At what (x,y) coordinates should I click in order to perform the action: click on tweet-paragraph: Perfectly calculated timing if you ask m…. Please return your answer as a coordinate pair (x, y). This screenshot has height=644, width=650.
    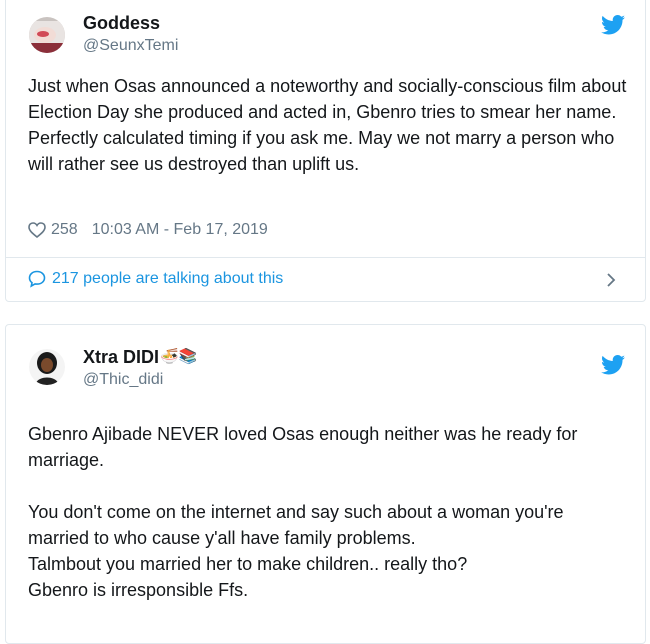
    Looking at the image, I should click on (321, 151).